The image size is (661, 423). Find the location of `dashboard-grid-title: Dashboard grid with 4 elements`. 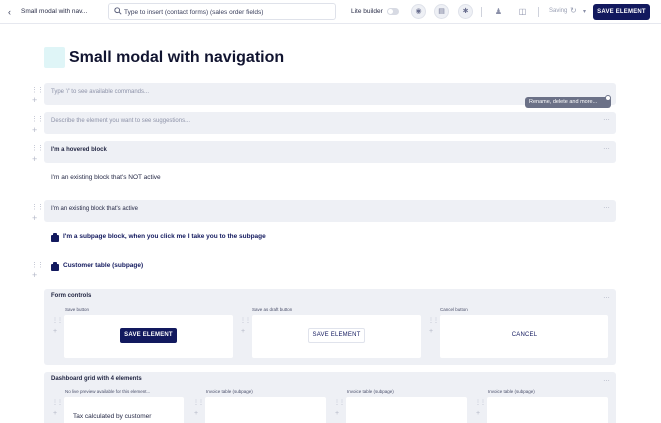

dashboard-grid-title: Dashboard grid with 4 elements is located at coordinates (96, 379).